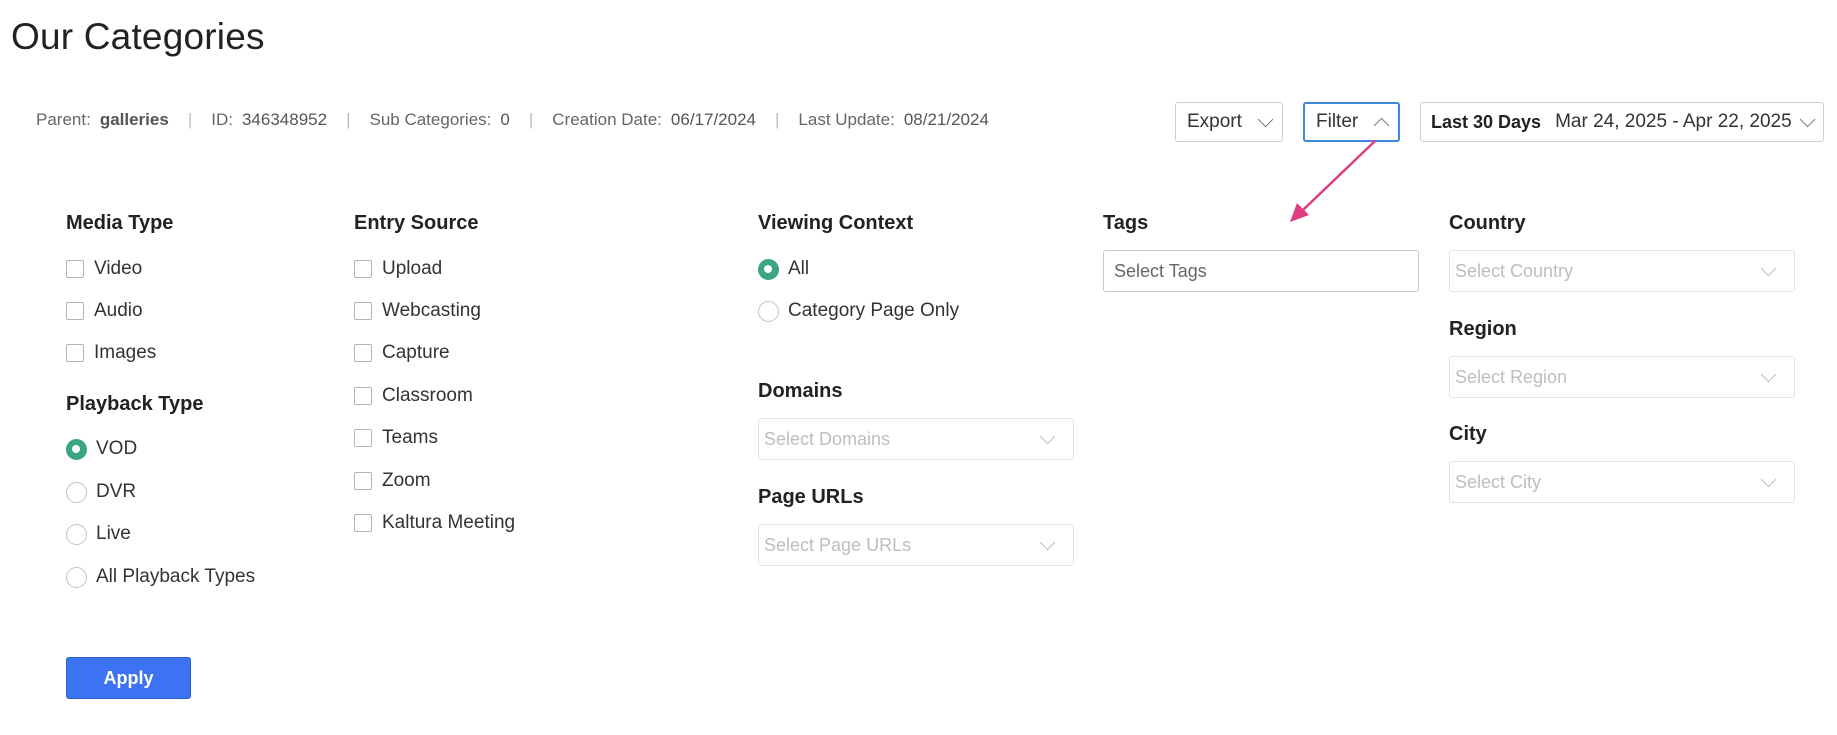 The image size is (1837, 735). Describe the element at coordinates (1214, 121) in the screenshot. I see `export-label: Export` at that location.